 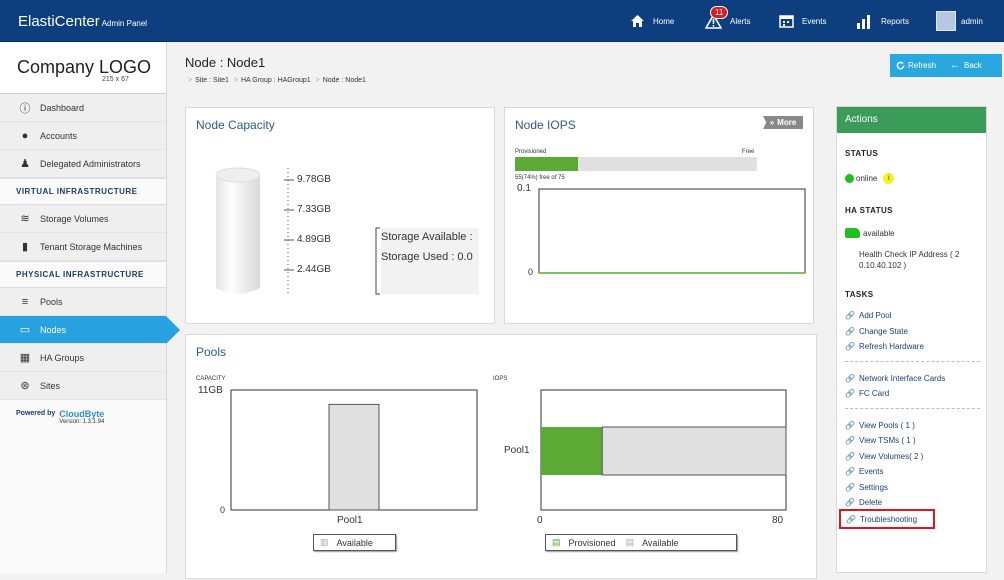 I want to click on task-events: 🔗 Events, so click(x=864, y=471).